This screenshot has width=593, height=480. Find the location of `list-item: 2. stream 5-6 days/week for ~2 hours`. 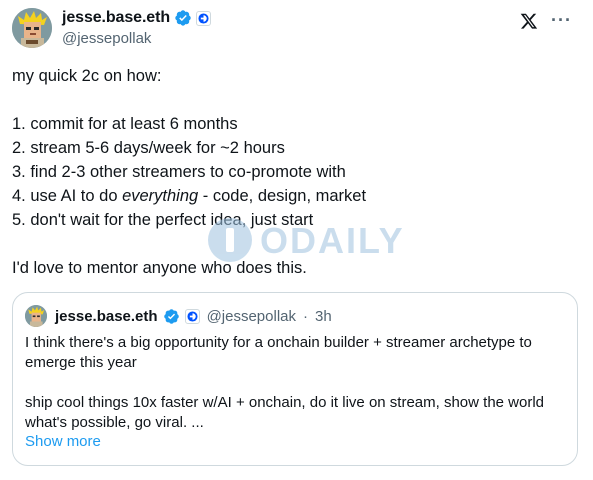

list-item: 2. stream 5-6 days/week for ~2 hours is located at coordinates (148, 148).